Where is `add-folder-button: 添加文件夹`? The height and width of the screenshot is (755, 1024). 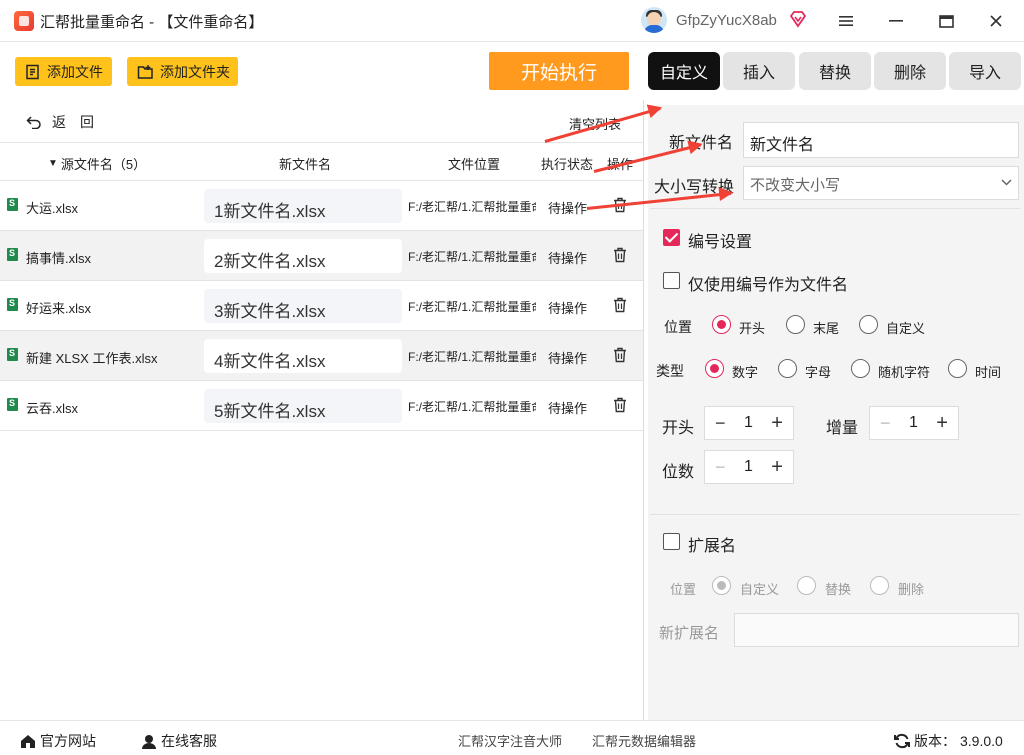 add-folder-button: 添加文件夹 is located at coordinates (182, 71).